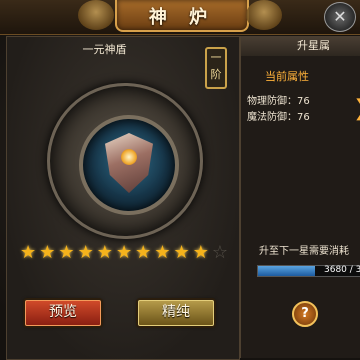 The height and width of the screenshot is (360, 360). Describe the element at coordinates (96, 15) in the screenshot. I see `dragon-ornament-left-icon` at that location.